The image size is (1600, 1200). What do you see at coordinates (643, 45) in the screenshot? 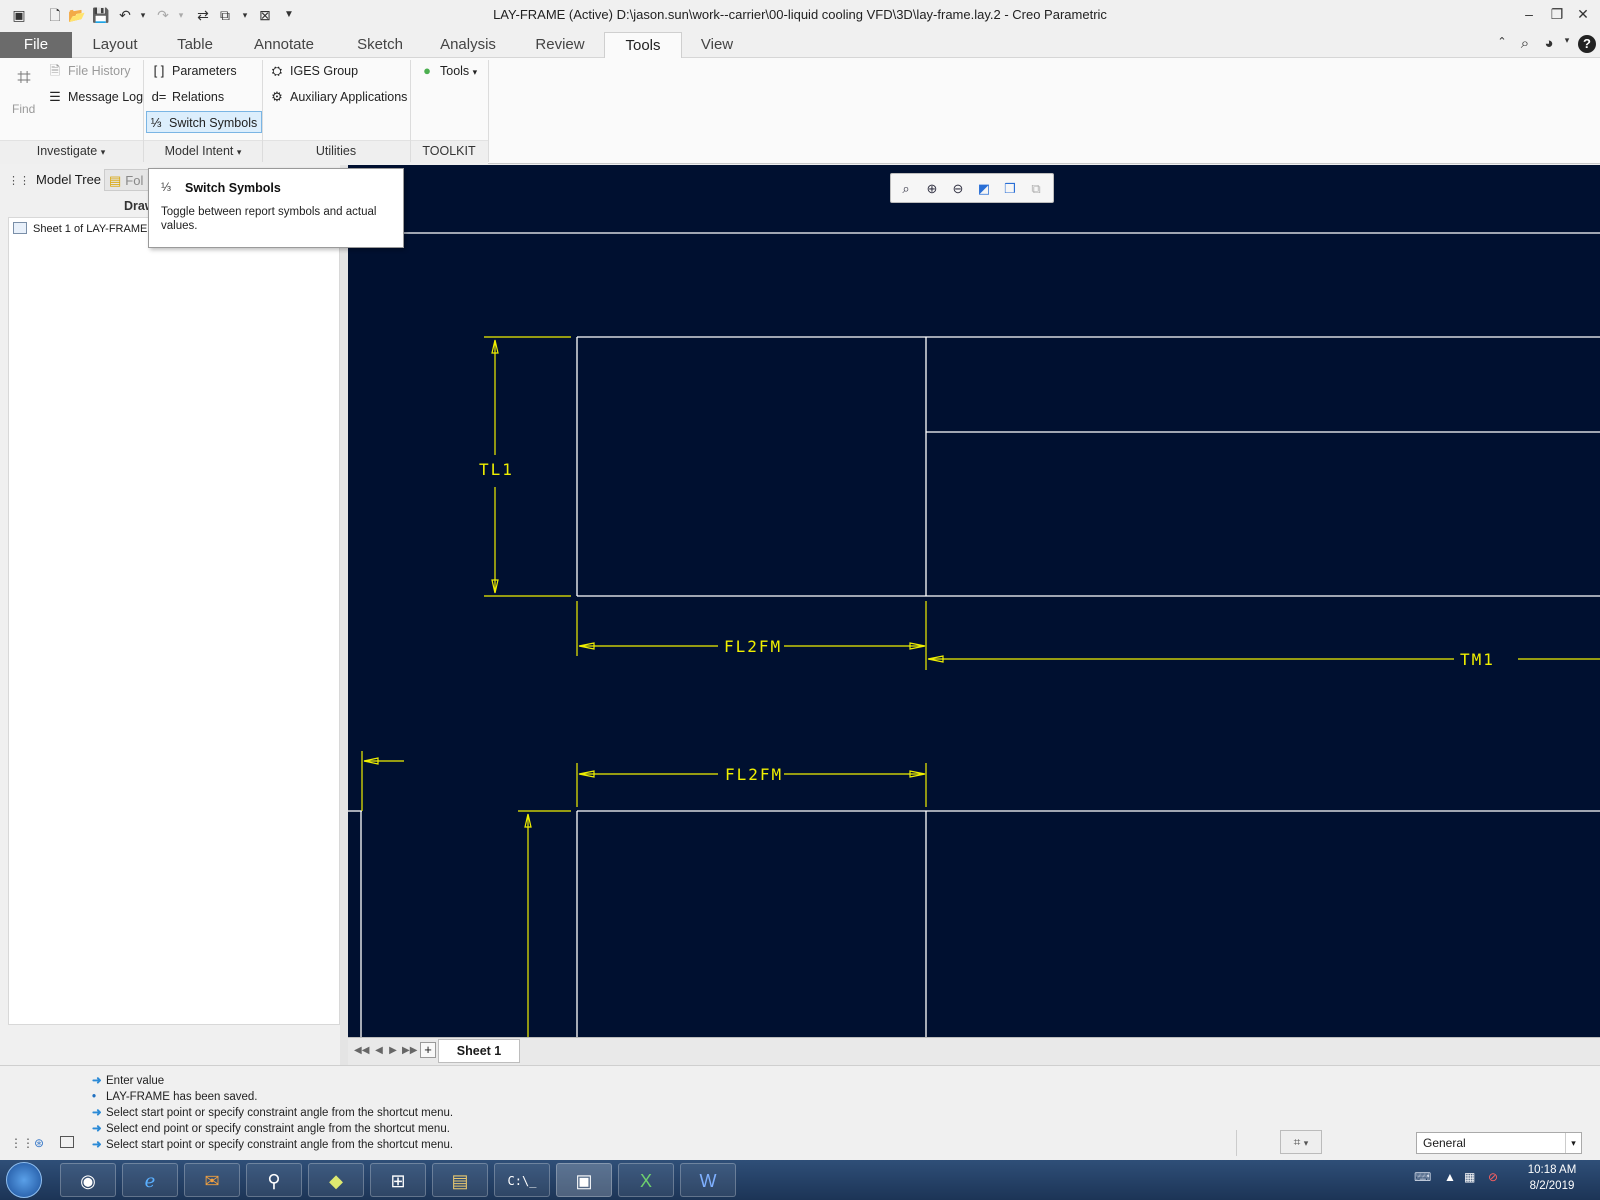
I see `tab-tools: Tools` at bounding box center [643, 45].